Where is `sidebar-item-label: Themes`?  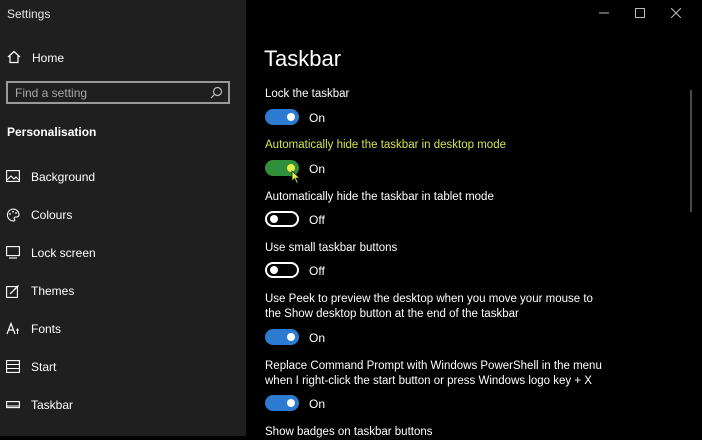
sidebar-item-label: Themes is located at coordinates (53, 291).